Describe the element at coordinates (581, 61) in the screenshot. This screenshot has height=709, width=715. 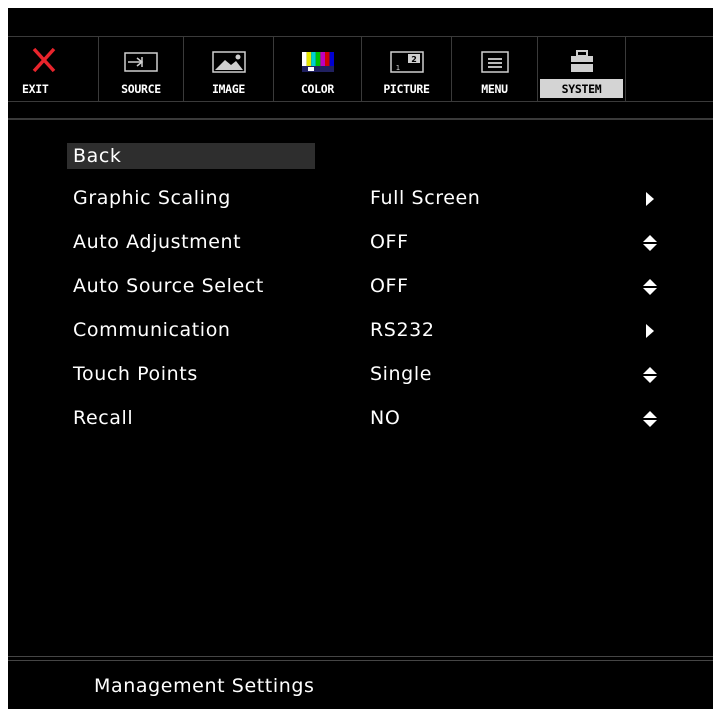
I see `toolbox-icon` at that location.